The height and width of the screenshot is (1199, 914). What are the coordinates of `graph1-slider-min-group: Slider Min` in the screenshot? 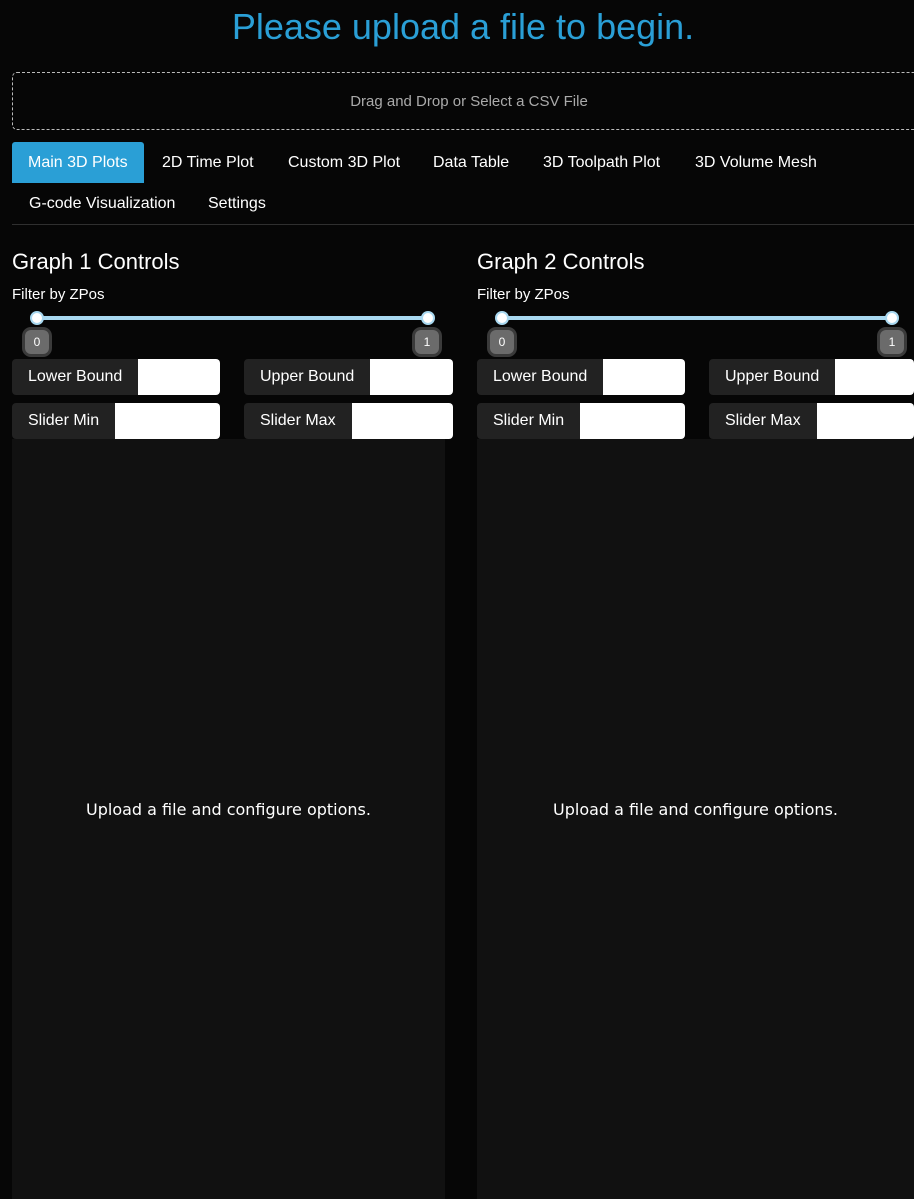 It's located at (116, 421).